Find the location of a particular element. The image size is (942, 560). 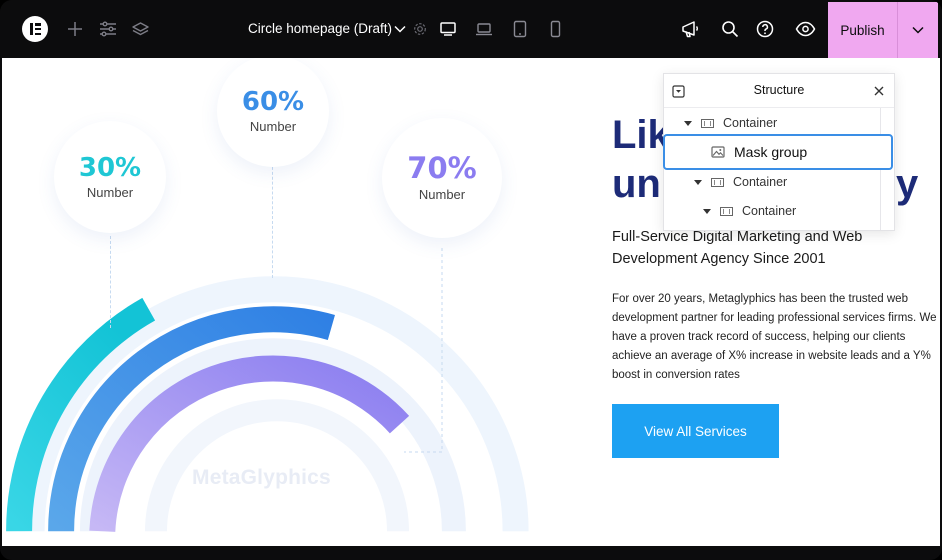

stat-bubble-60: 60% Number is located at coordinates (273, 112).